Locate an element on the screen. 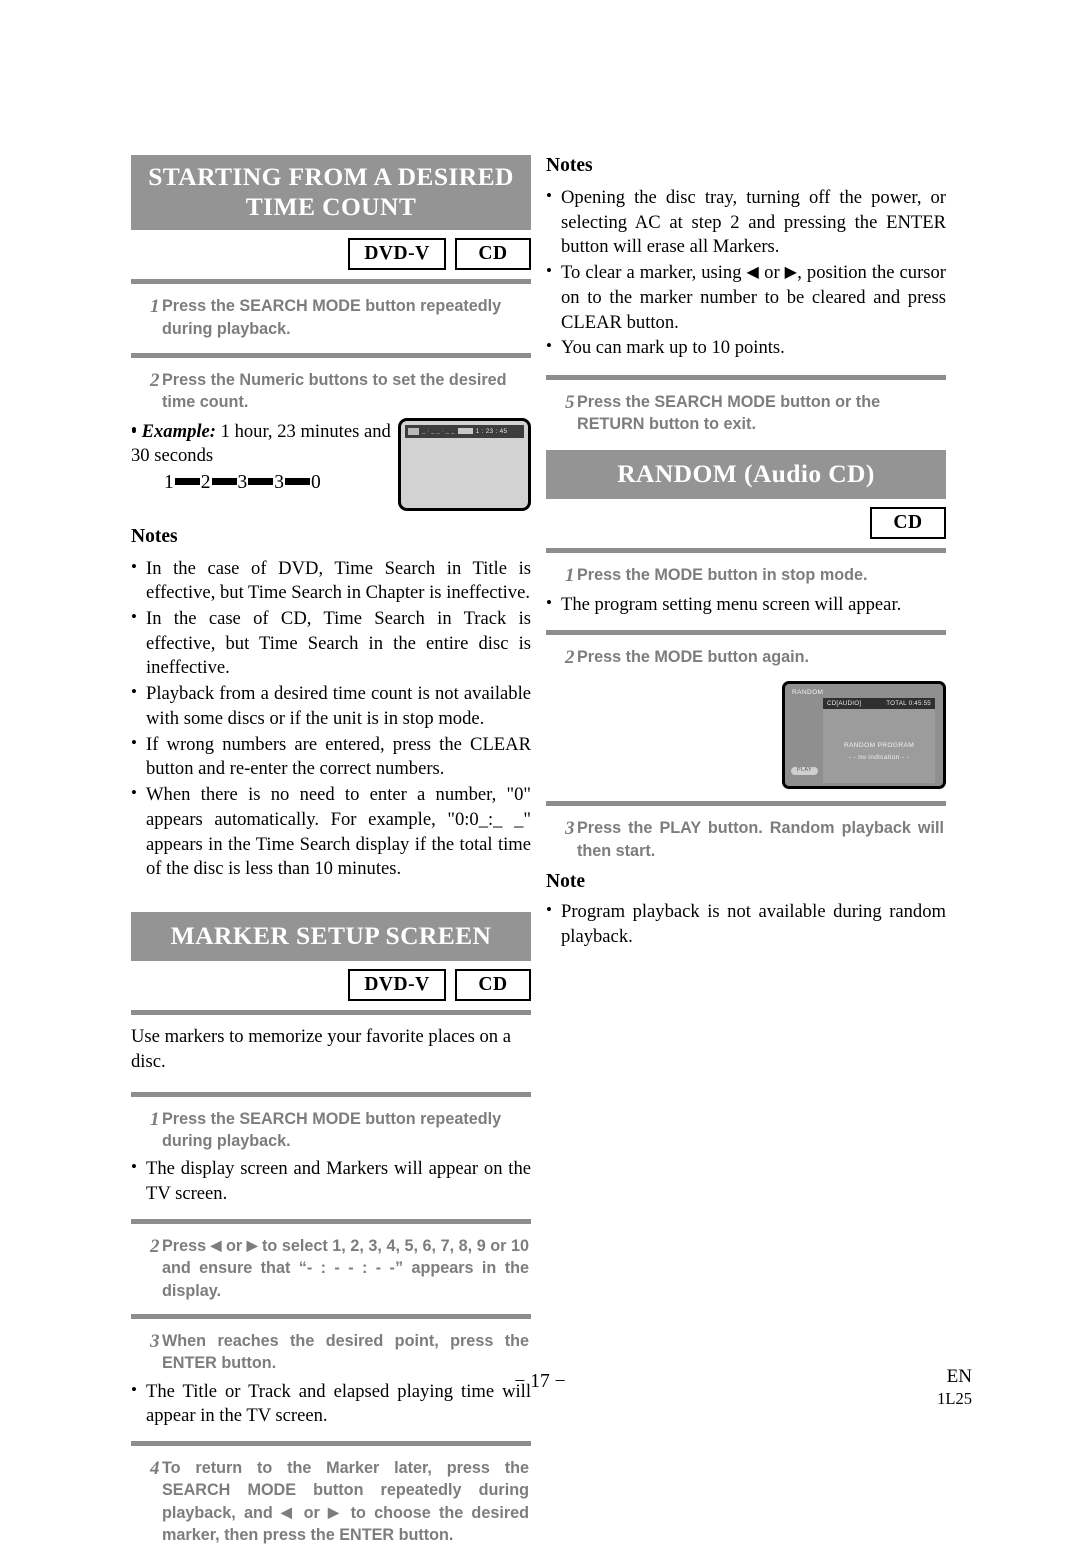  step-text-part: or is located at coordinates (234, 1245).